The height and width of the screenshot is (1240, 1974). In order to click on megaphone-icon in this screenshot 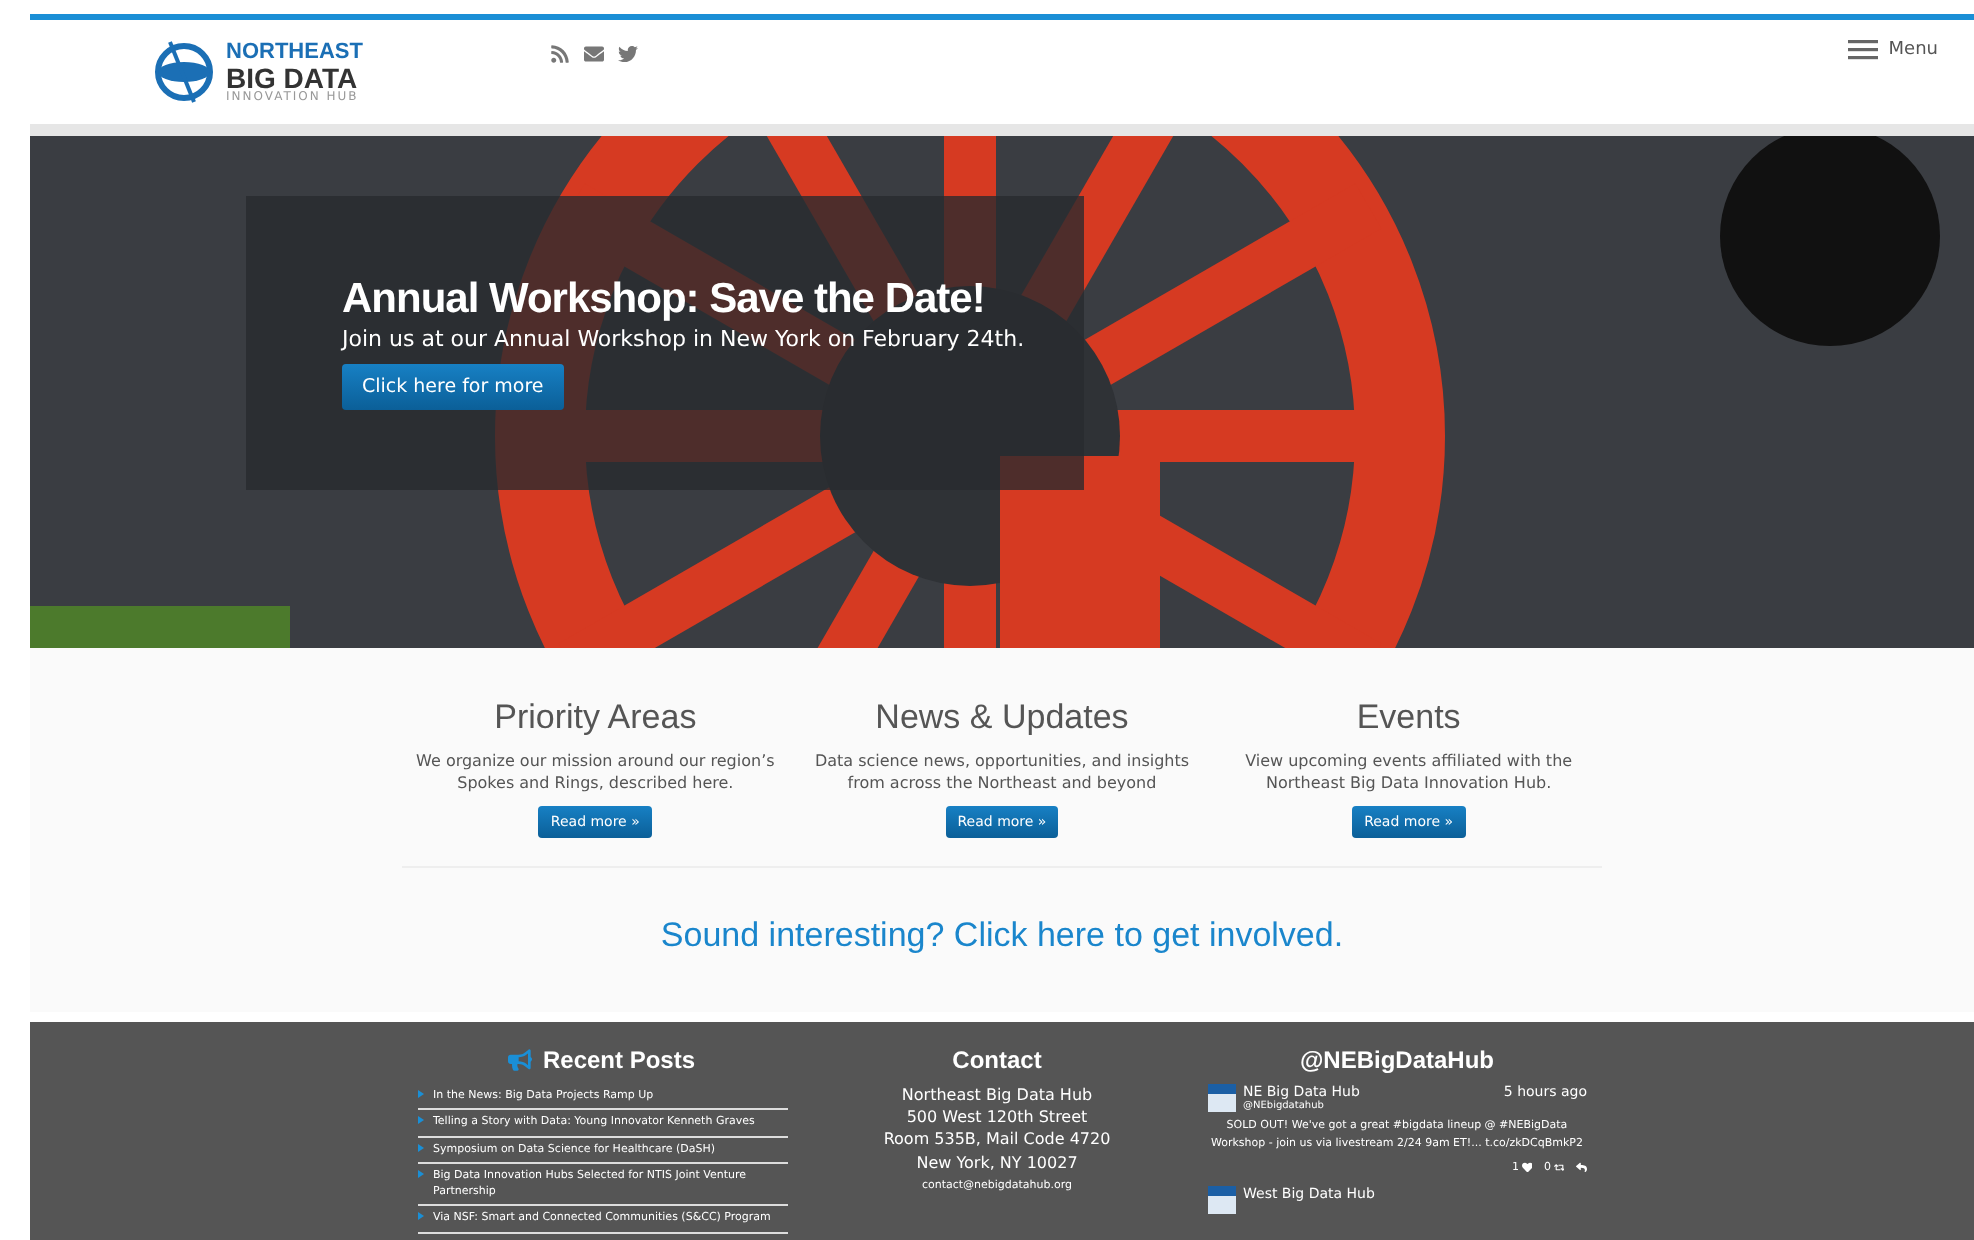, I will do `click(520, 1060)`.